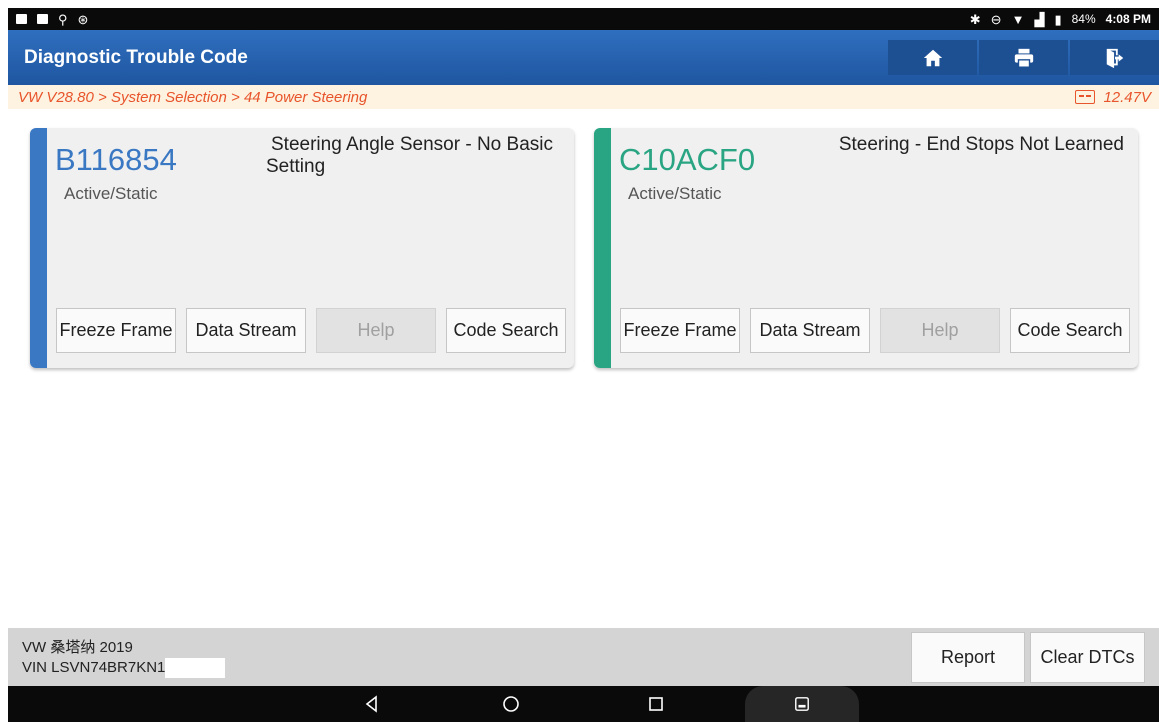 The width and height of the screenshot is (1159, 722). I want to click on dtc-description: Steering Angle Sensor - No Basic Setting, so click(409, 155).